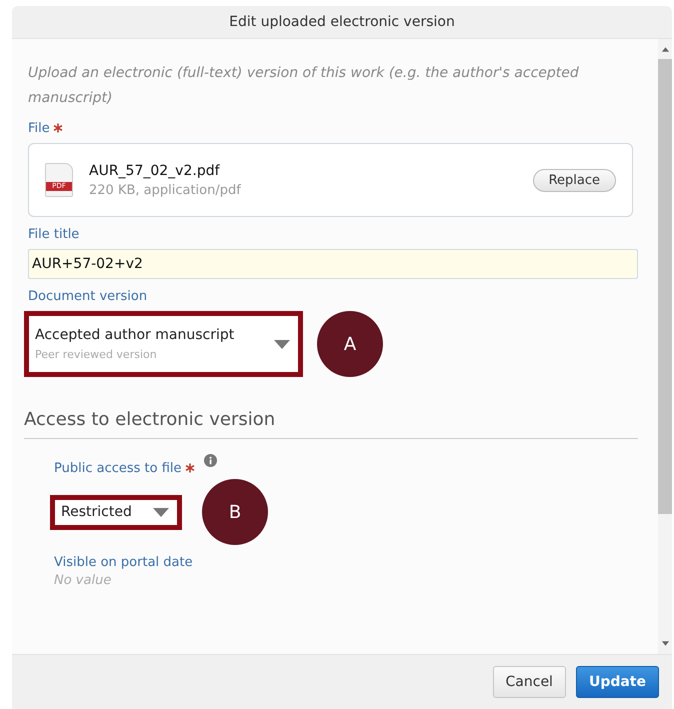 This screenshot has width=674, height=709. Describe the element at coordinates (165, 190) in the screenshot. I see `file-meta: 220 KB, application/pdf` at that location.